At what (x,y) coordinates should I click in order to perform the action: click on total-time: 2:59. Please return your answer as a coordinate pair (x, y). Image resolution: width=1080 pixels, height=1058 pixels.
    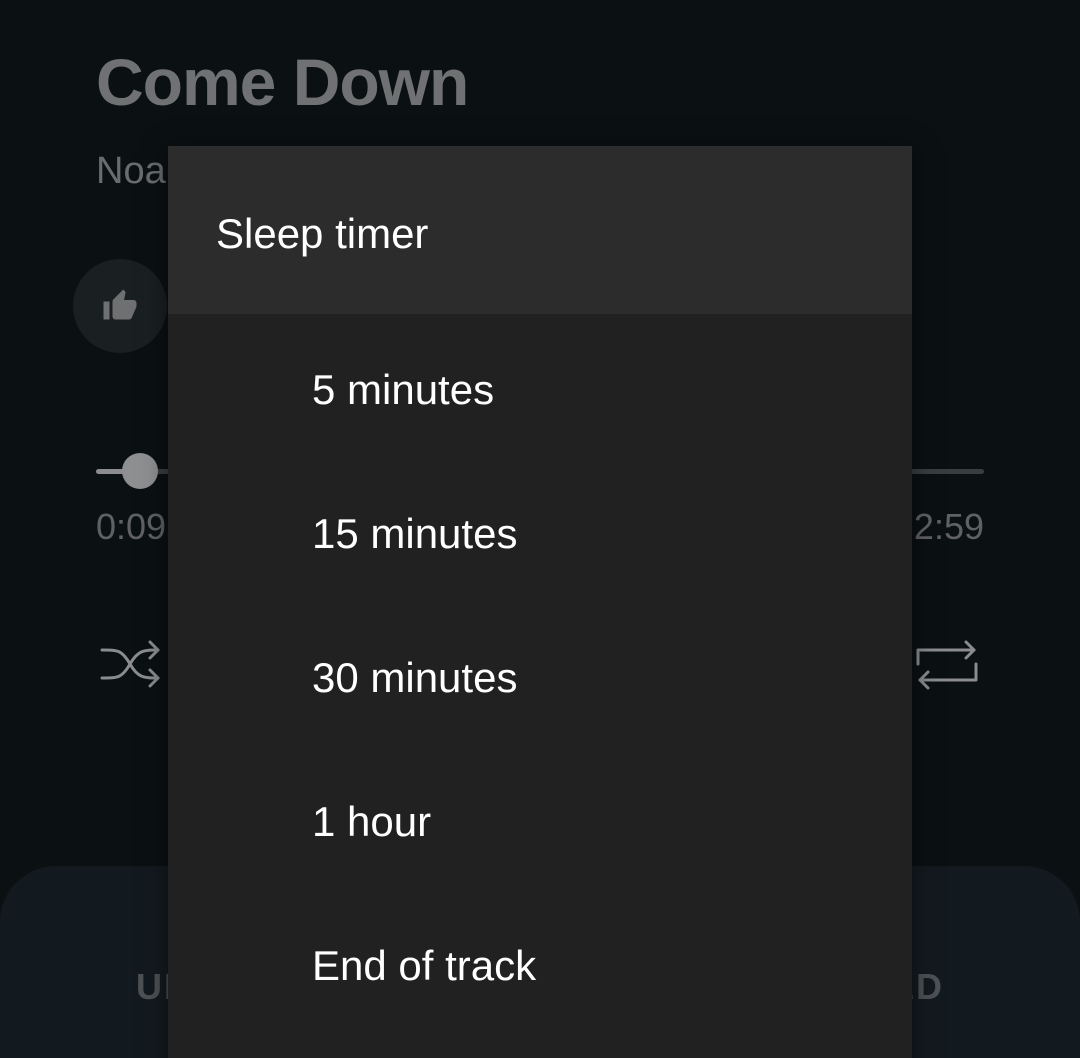
    Looking at the image, I should click on (948, 526).